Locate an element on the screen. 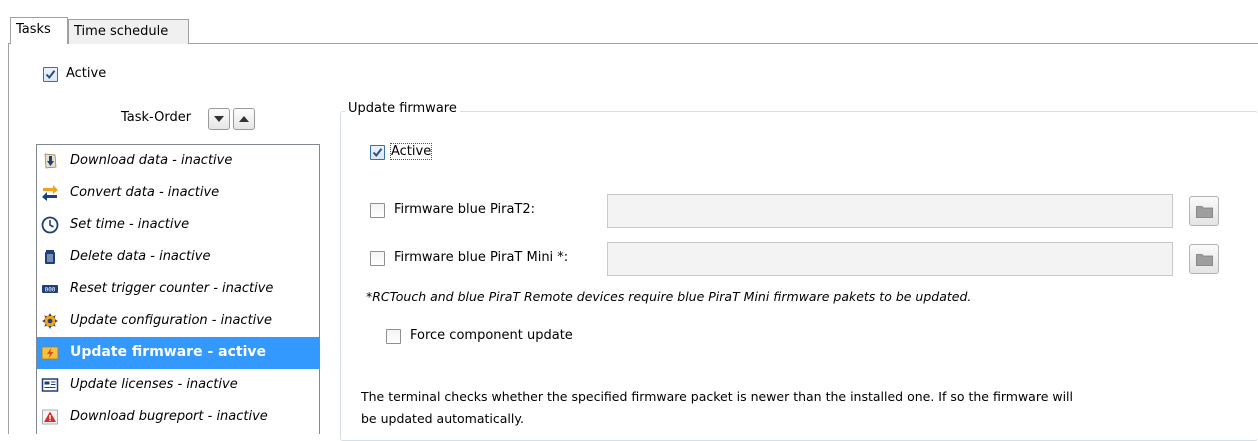 The image size is (1258, 441). triangle-up-icon is located at coordinates (244, 119).